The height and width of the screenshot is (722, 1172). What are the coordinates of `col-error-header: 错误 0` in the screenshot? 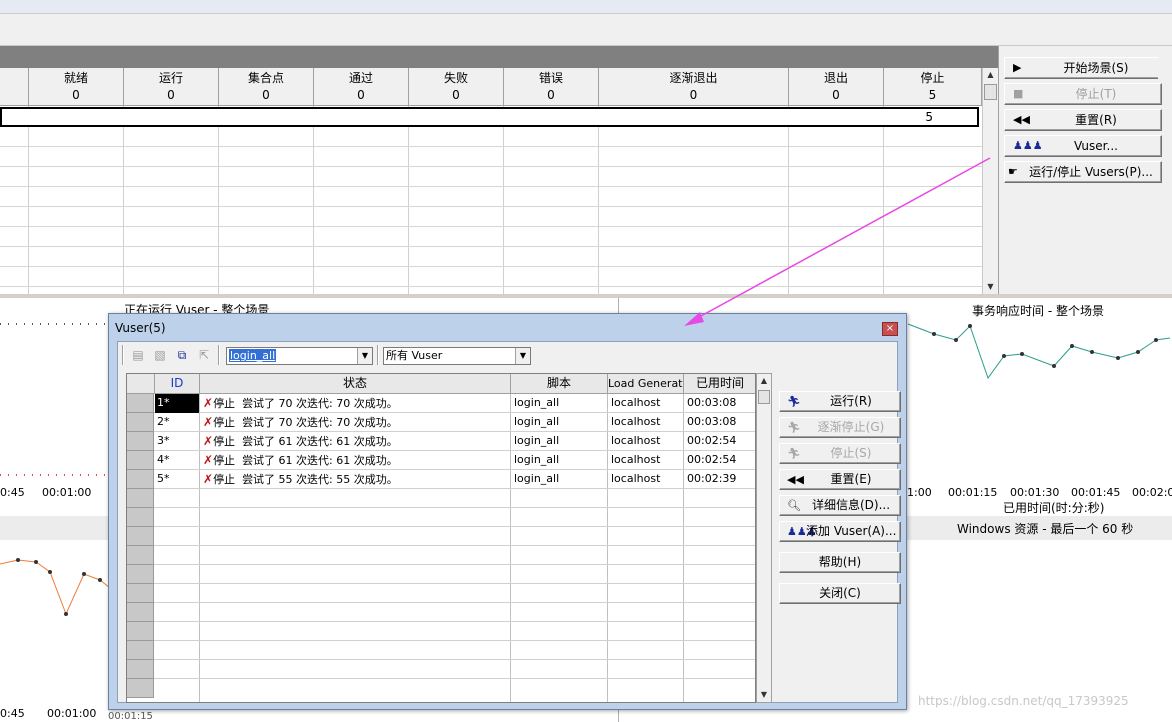 It's located at (551, 87).